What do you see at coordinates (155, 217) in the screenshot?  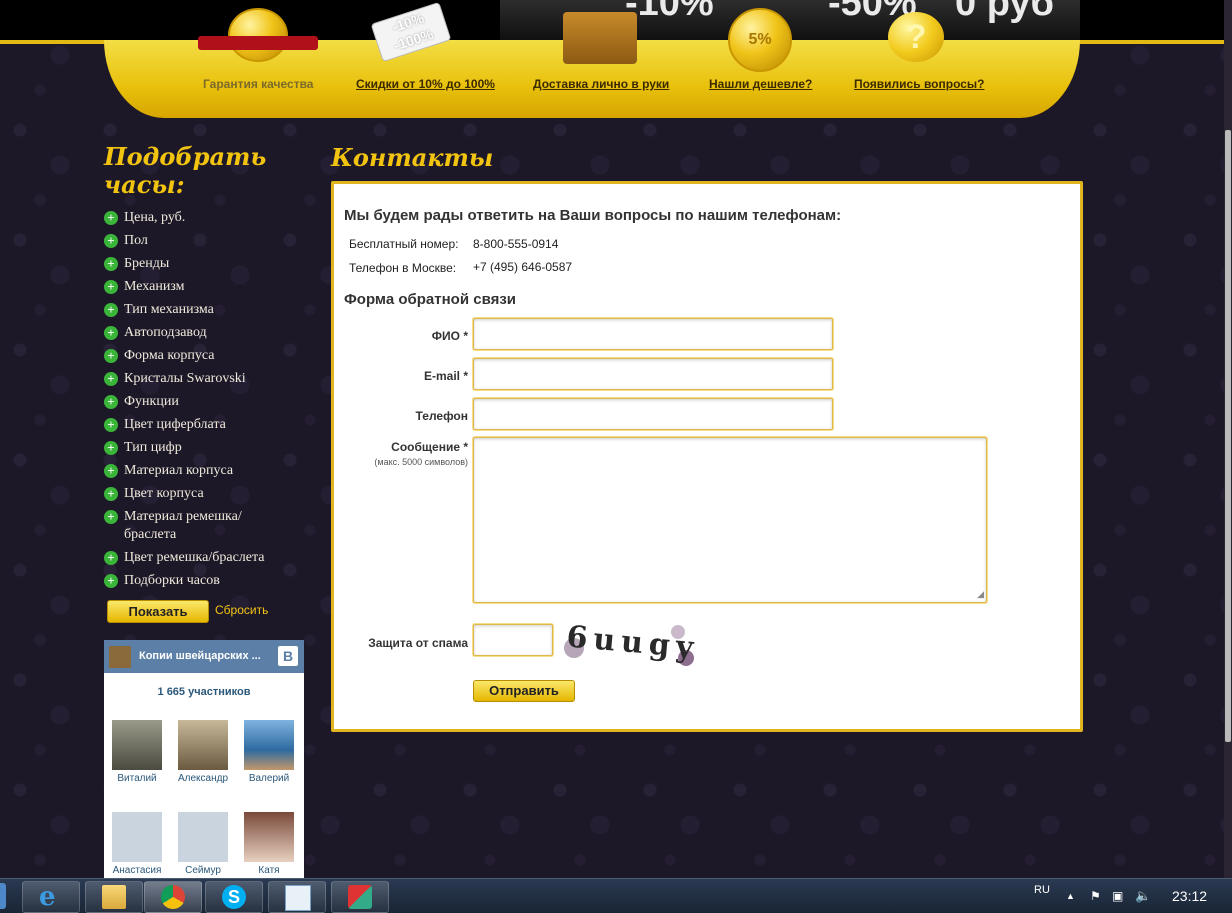 I see `filter-label: Цена, руб.` at bounding box center [155, 217].